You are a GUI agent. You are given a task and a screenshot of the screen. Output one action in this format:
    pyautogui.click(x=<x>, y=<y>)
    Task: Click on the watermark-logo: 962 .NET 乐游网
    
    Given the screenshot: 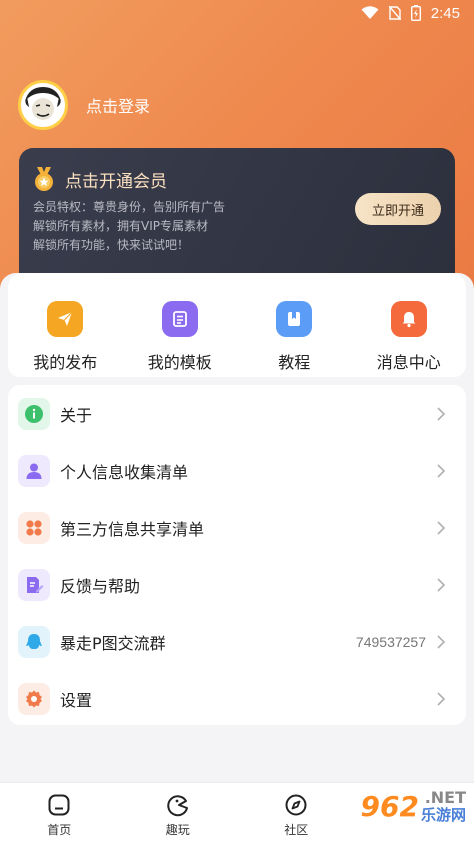 What is the action you would take?
    pyautogui.click(x=413, y=806)
    